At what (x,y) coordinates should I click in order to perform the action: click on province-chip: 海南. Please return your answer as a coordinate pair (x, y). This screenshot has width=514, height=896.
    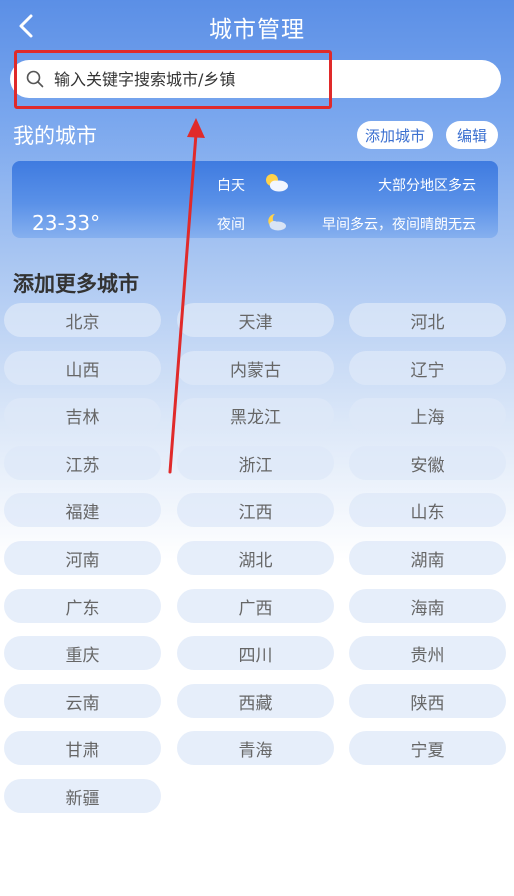
    Looking at the image, I should click on (427, 606).